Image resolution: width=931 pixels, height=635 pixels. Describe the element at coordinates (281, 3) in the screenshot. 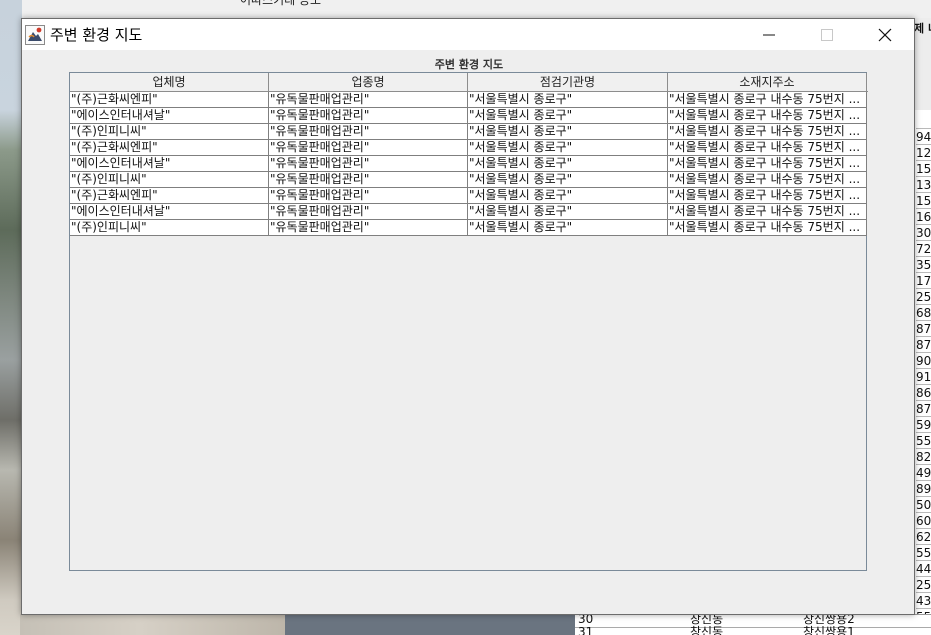

I see `background-window-title: 어따스키데 공도` at that location.